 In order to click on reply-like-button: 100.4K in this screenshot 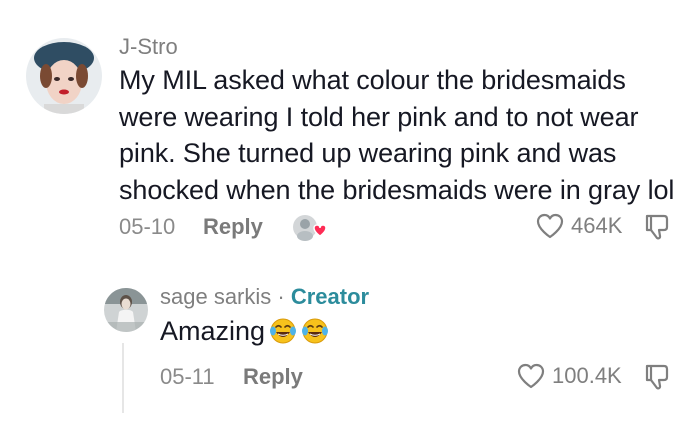, I will do `click(569, 376)`.